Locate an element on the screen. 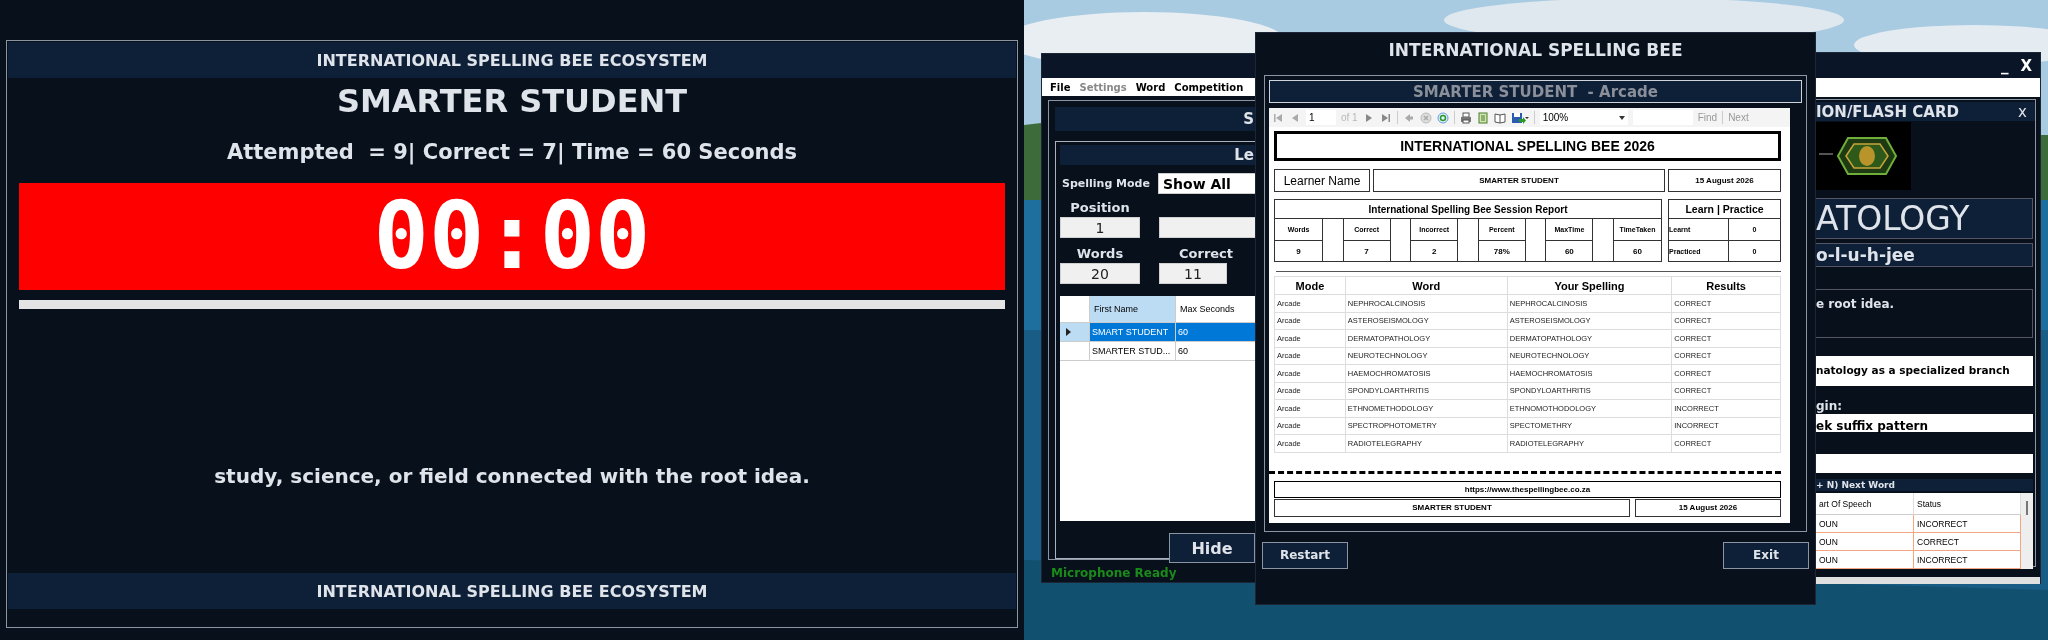  session-stats: Attempted = 9| Correct = 7| Time = 60 Seconds is located at coordinates (512, 152).